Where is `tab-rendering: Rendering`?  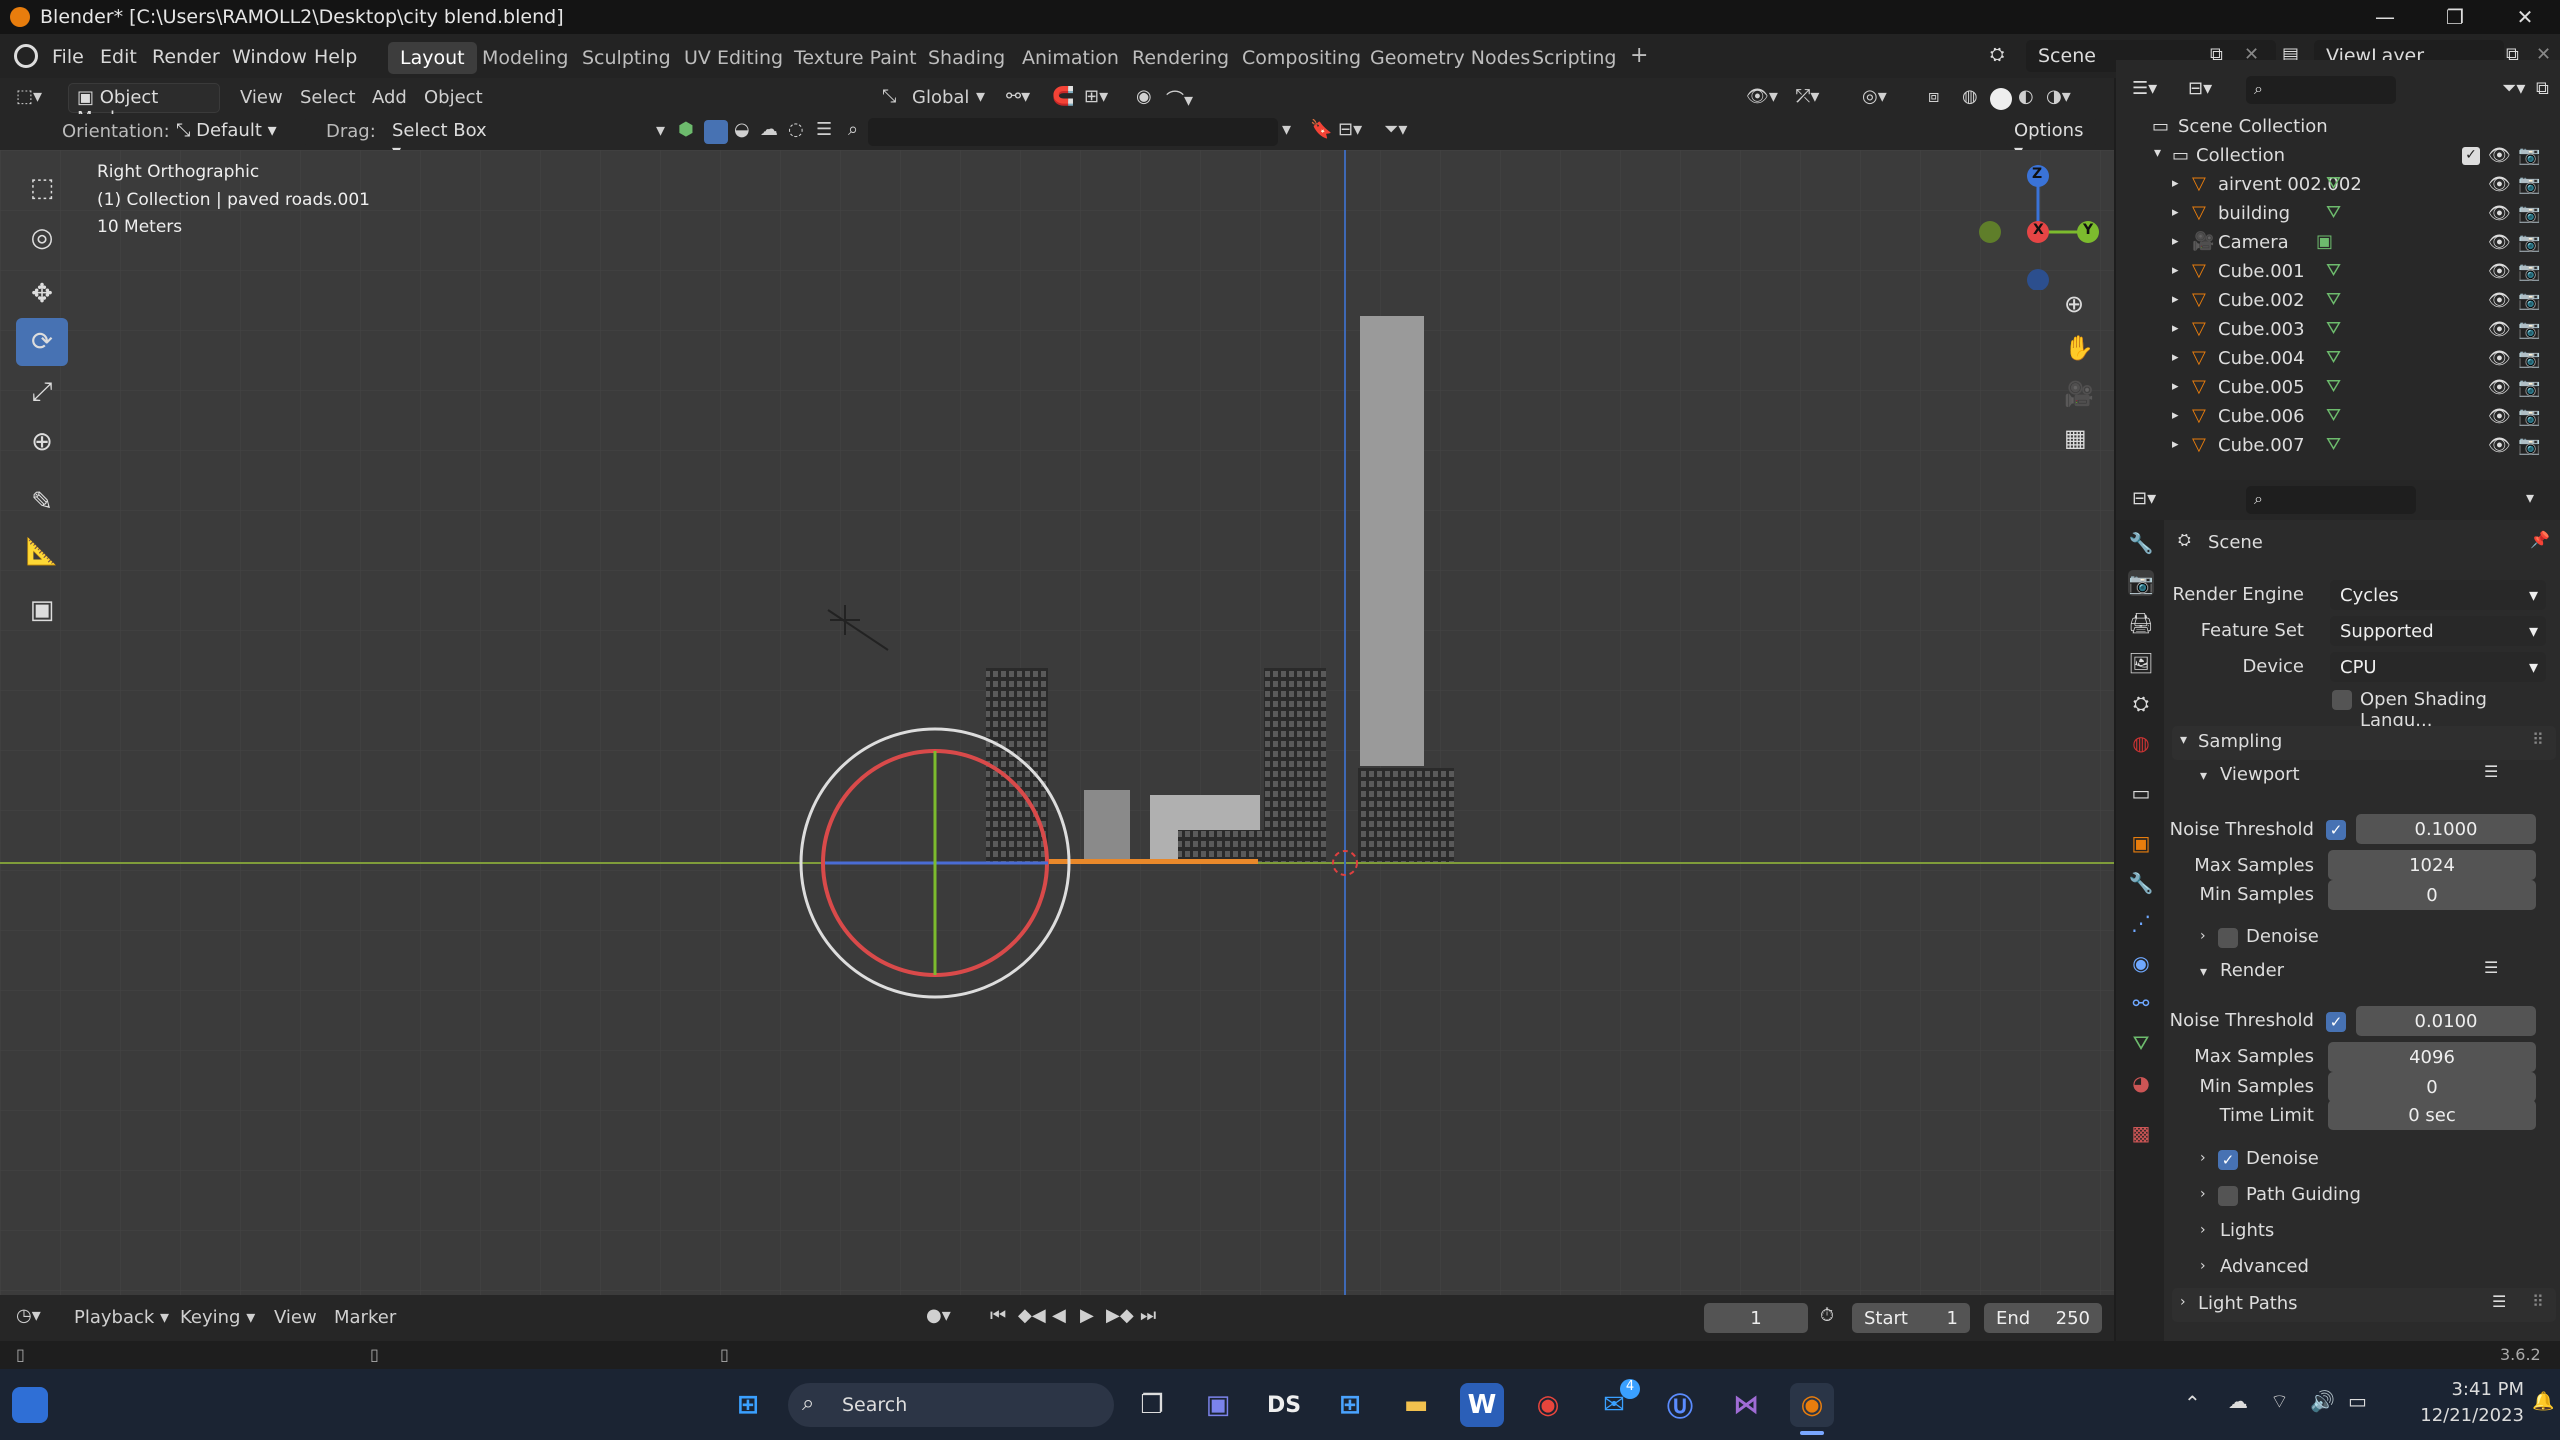
tab-rendering: Rendering is located at coordinates (1180, 58).